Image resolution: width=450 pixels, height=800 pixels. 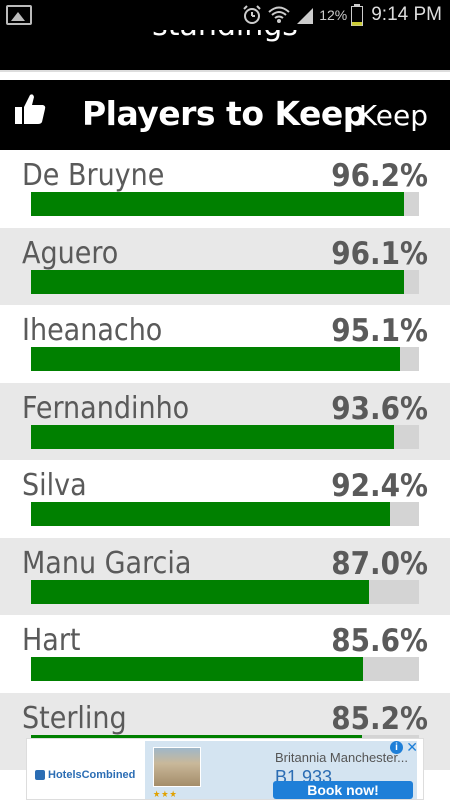 I want to click on player-name: Iheanacho, so click(x=92, y=330).